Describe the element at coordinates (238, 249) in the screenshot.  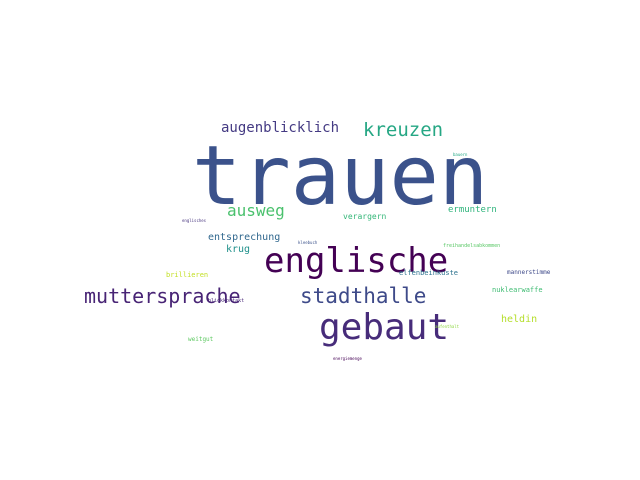
I see `word-krug: krug` at that location.